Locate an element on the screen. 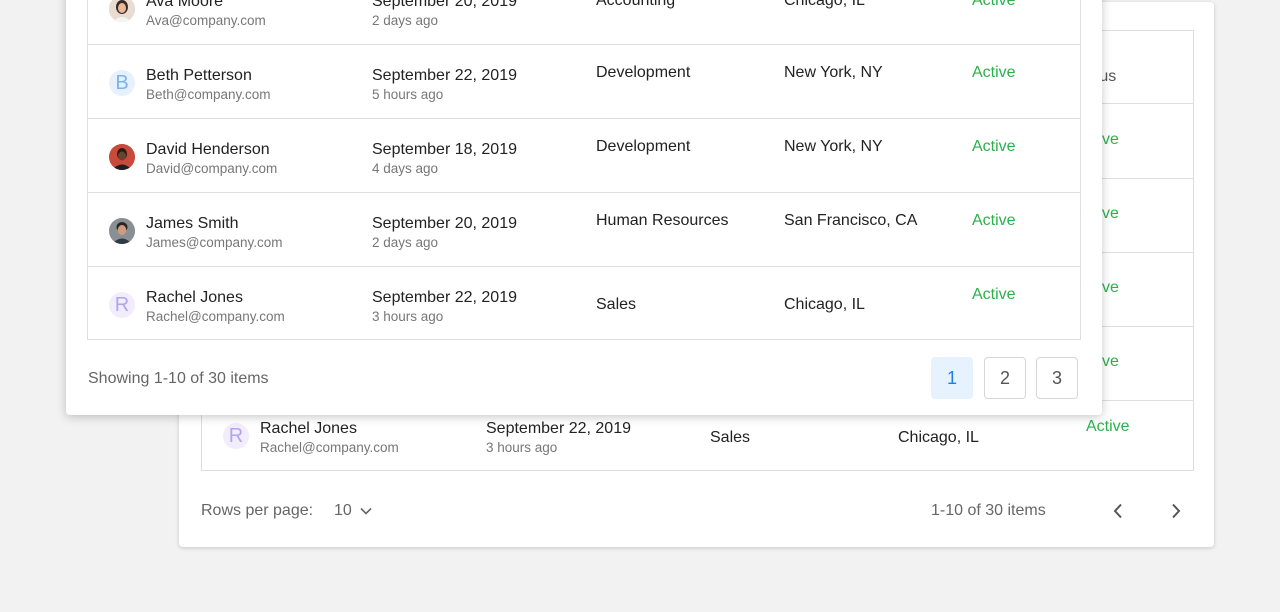  chevron-right-icon is located at coordinates (1176, 511).